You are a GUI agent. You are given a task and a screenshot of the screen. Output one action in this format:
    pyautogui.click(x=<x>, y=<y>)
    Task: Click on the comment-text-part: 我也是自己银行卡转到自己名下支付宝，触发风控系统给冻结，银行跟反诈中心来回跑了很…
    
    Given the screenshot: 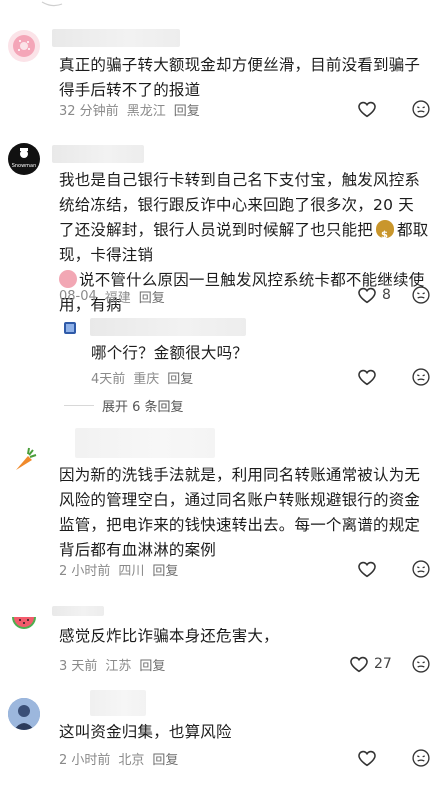 What is the action you would take?
    pyautogui.click(x=240, y=205)
    